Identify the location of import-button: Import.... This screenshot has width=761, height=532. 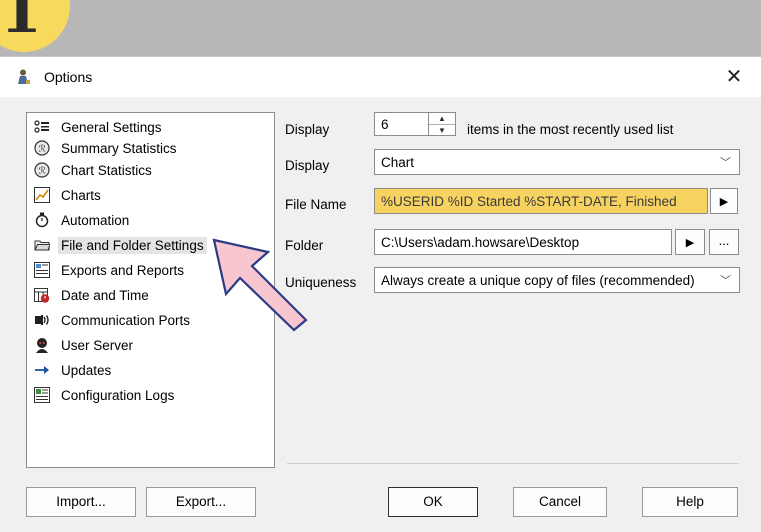
(81, 502).